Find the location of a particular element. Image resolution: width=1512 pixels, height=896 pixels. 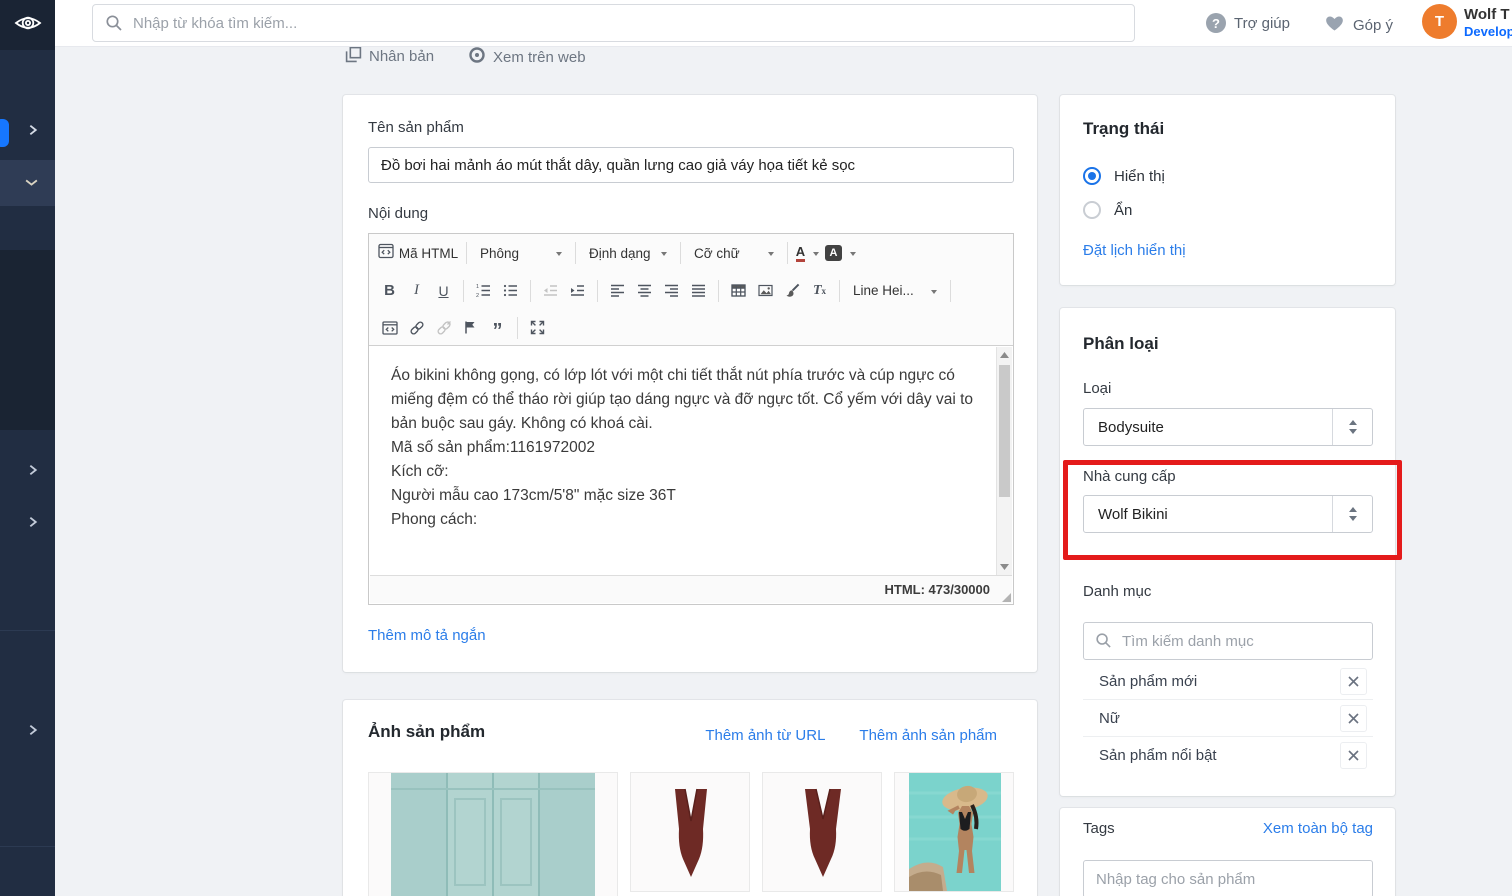

anchor-flag-button is located at coordinates (470, 328).